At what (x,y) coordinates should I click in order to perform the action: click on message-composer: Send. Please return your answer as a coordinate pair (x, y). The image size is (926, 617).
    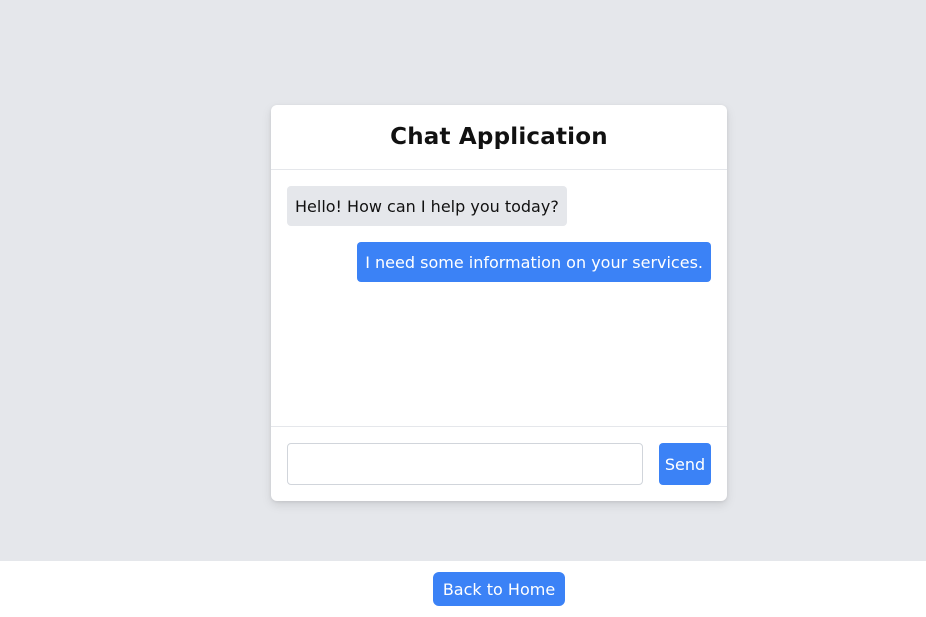
    Looking at the image, I should click on (499, 463).